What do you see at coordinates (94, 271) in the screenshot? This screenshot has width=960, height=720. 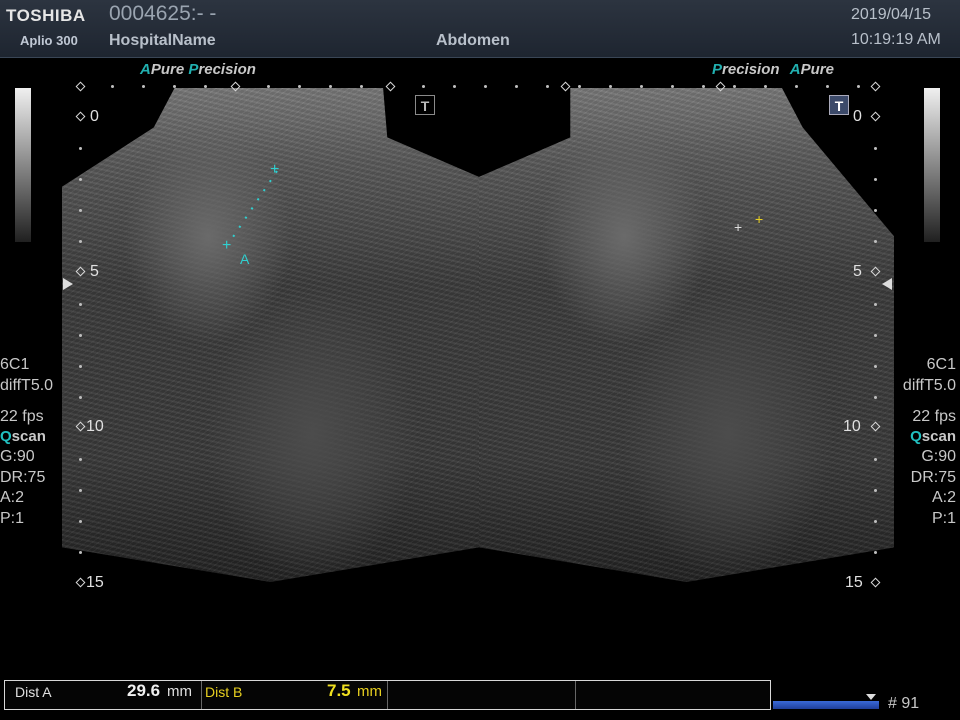 I see `depth-label-left-5: 5` at bounding box center [94, 271].